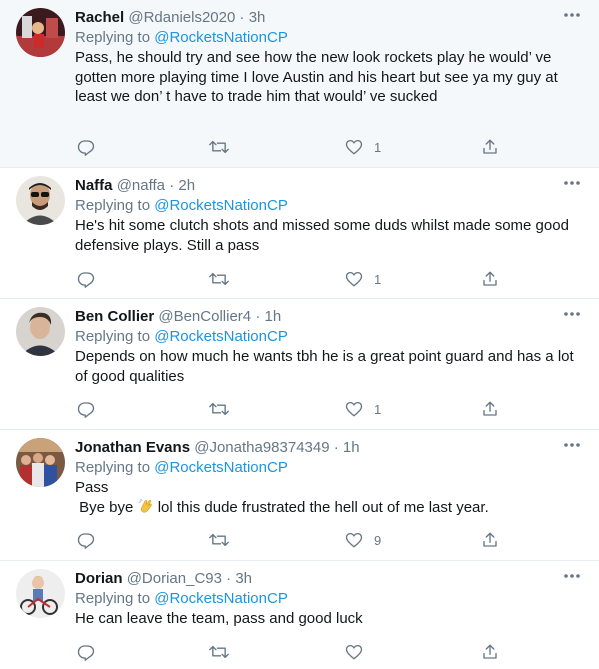  Describe the element at coordinates (94, 185) in the screenshot. I see `display-name: Naffa` at that location.